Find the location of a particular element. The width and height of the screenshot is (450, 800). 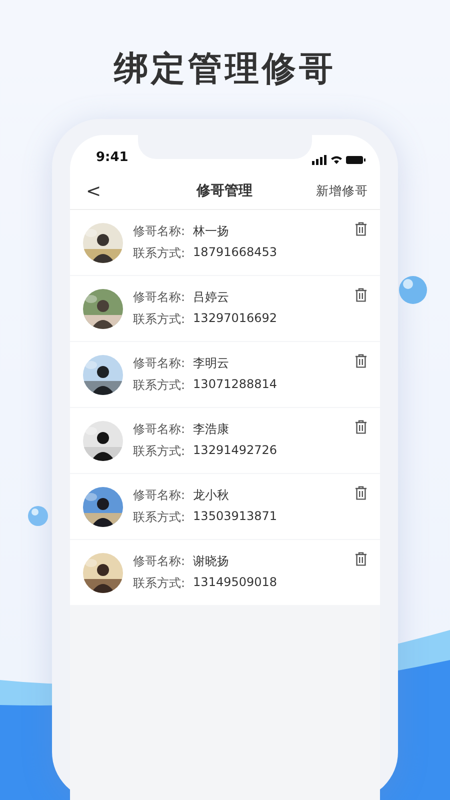

name-value: 李浩康 is located at coordinates (211, 429).